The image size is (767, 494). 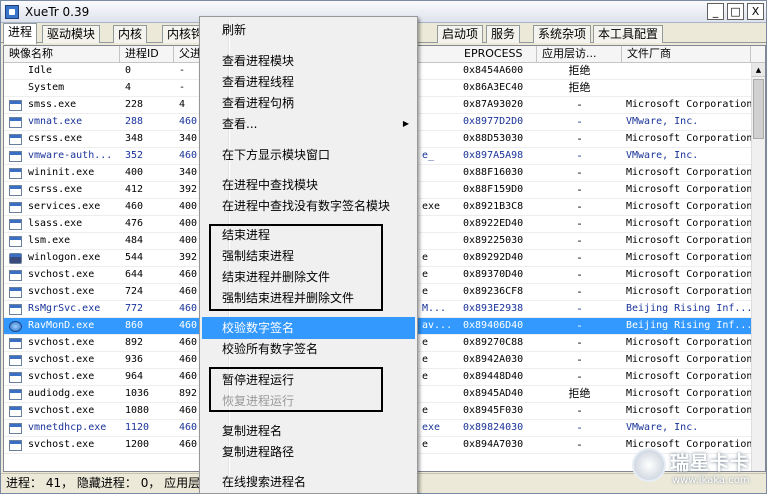 What do you see at coordinates (12, 12) in the screenshot?
I see `app-icon` at bounding box center [12, 12].